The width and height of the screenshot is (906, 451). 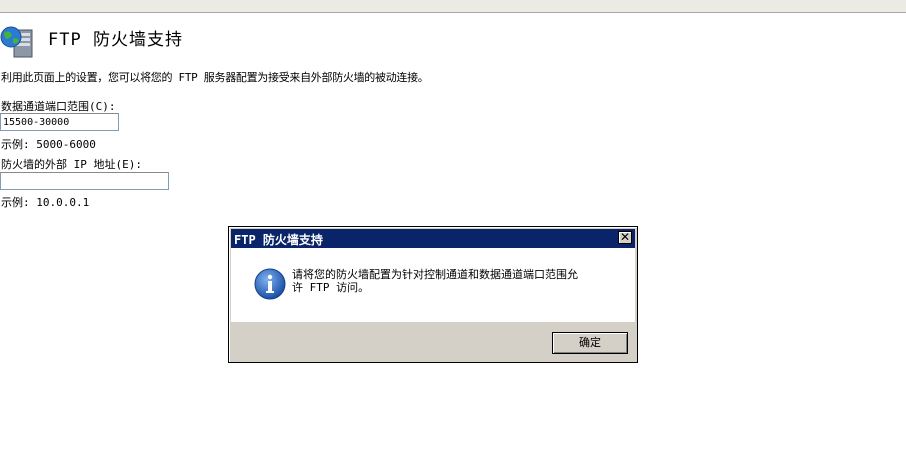 I want to click on port-range-input, so click(x=59, y=122).